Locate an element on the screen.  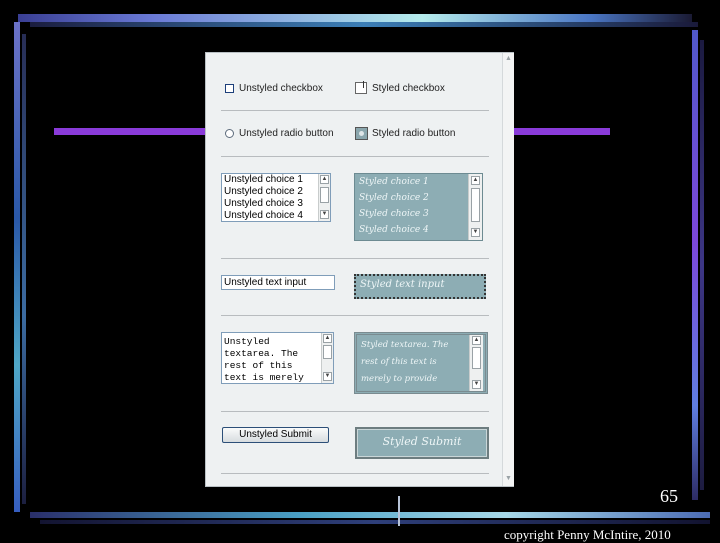
styled-radio-button is located at coordinates (361, 133).